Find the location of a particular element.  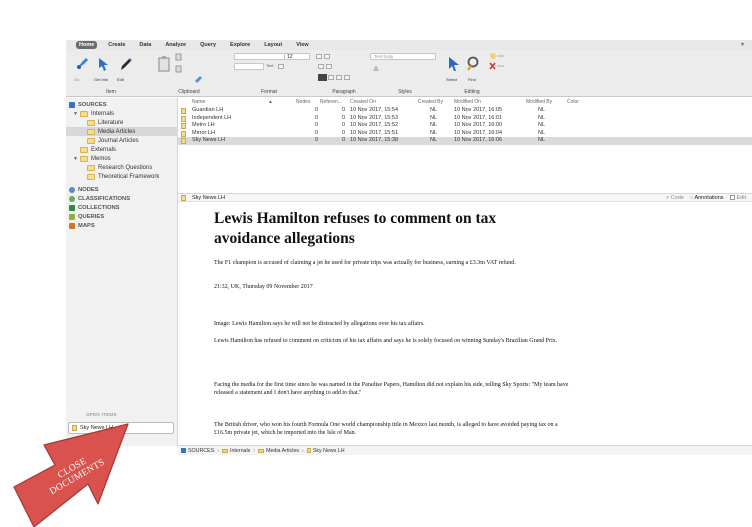

delete-icon is located at coordinates (497, 66).